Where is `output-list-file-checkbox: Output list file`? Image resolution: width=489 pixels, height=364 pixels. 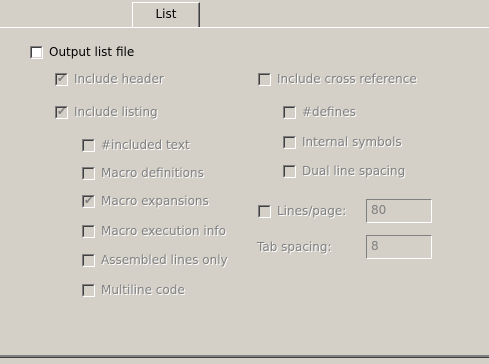 output-list-file-checkbox: Output list file is located at coordinates (82, 52).